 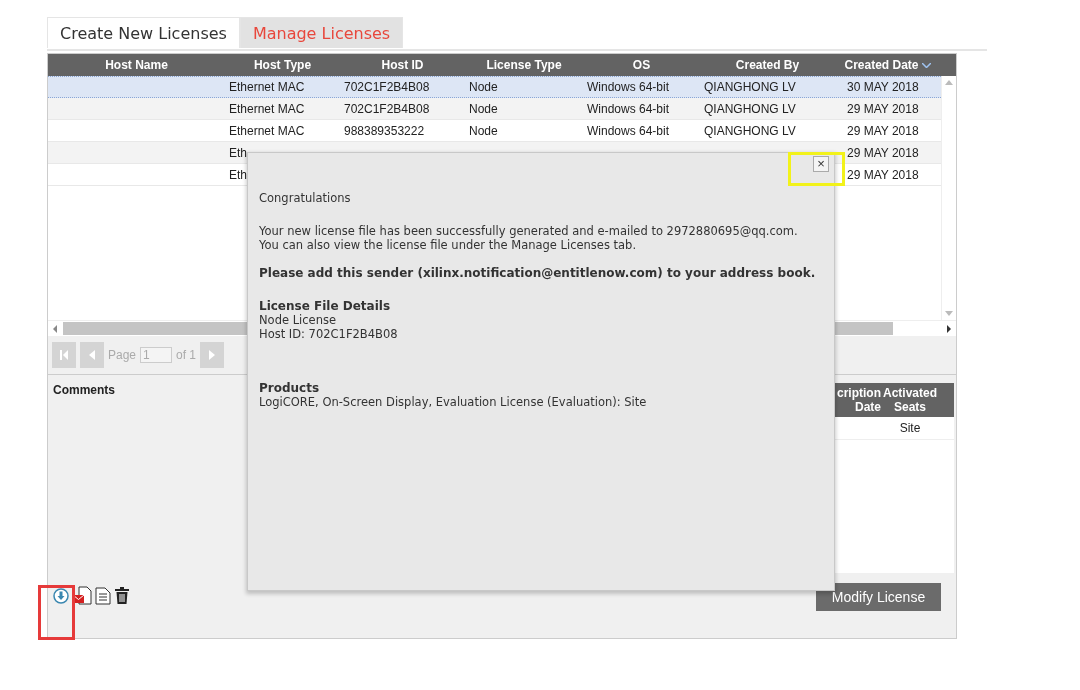 What do you see at coordinates (325, 306) in the screenshot?
I see `details-heading: License File Details` at bounding box center [325, 306].